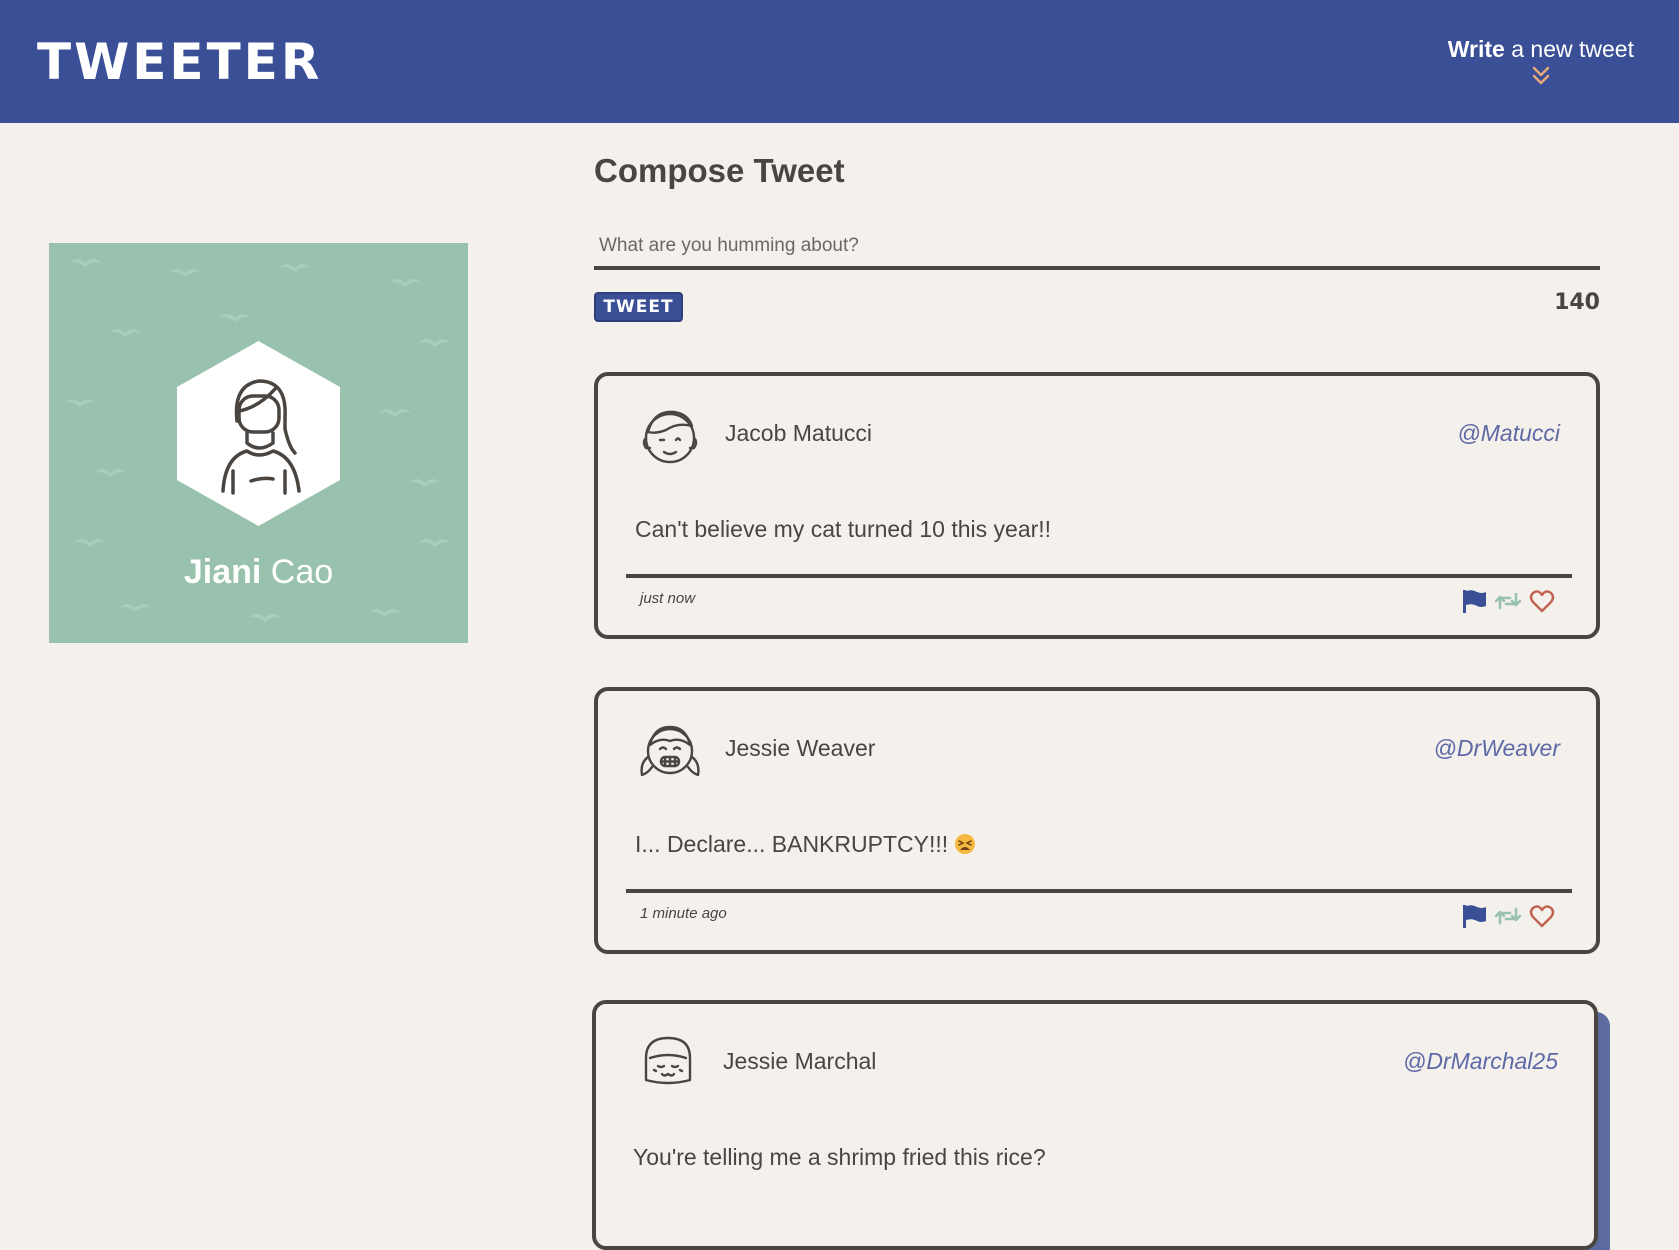  I want to click on character-counter: 140, so click(1577, 302).